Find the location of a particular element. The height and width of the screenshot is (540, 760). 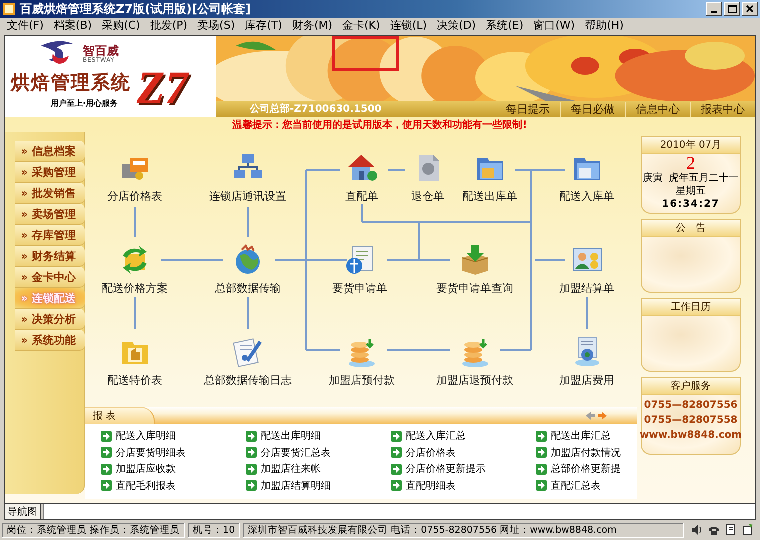

sidebar-item: » 决策分析 is located at coordinates (50, 319).